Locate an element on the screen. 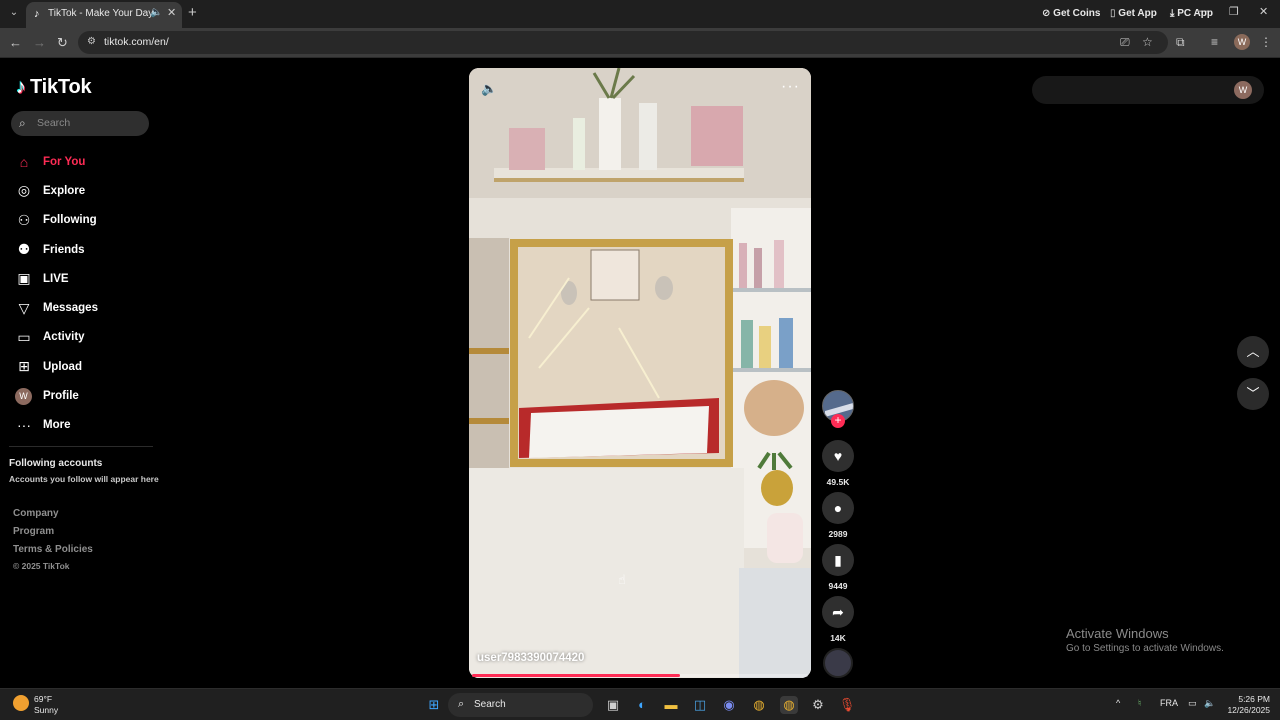  activity-icon: ▭ is located at coordinates (24, 336).